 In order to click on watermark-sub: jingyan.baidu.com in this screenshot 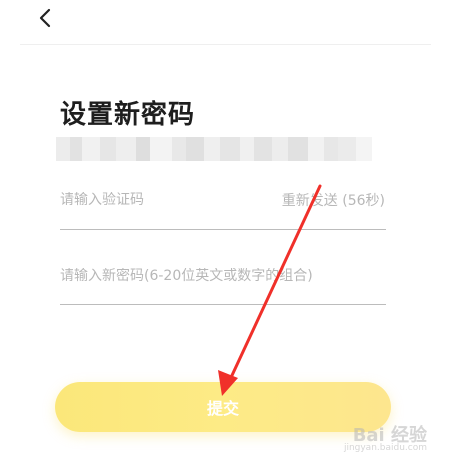, I will do `click(385, 448)`.